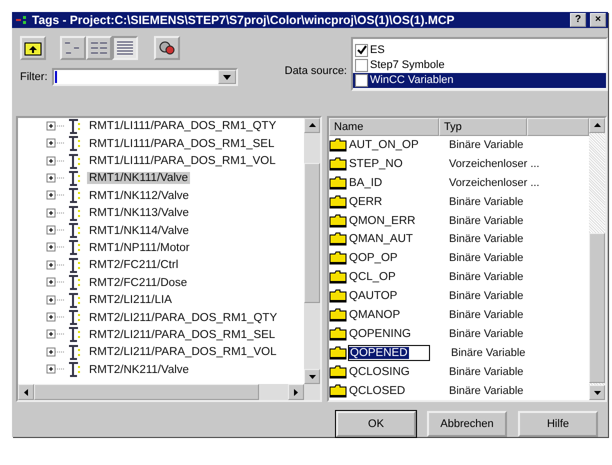  I want to click on tree-item: RMT1/NK114/Valve, so click(139, 230).